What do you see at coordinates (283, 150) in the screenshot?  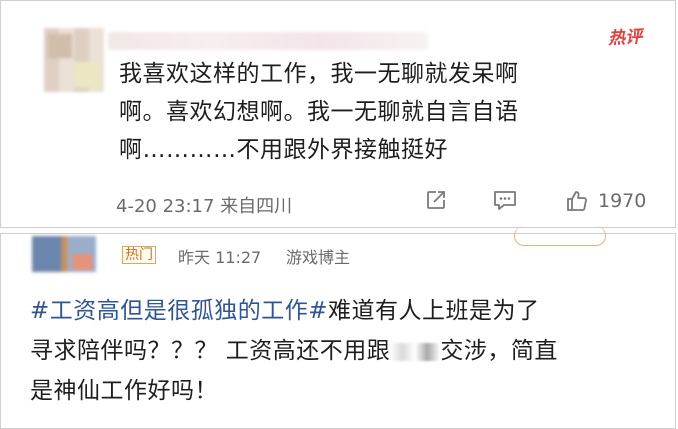 I see `comment-line: 啊…………不用跟外界接触挺好` at bounding box center [283, 150].